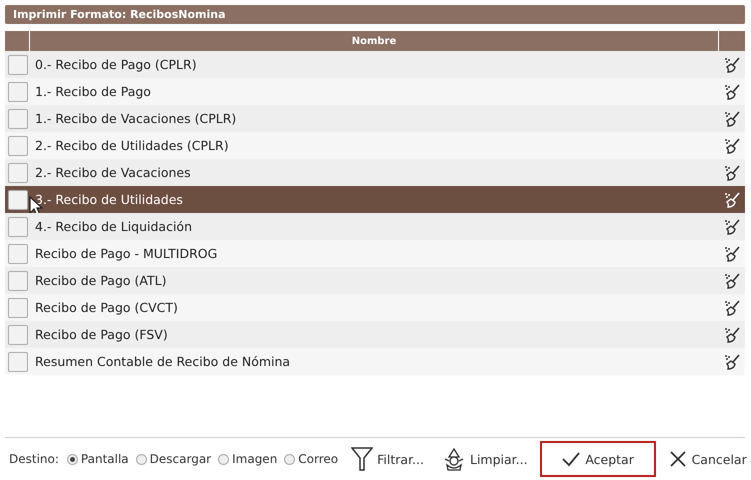 The image size is (751, 480). I want to click on table-row: Recibo de Pago (FSV), so click(375, 334).